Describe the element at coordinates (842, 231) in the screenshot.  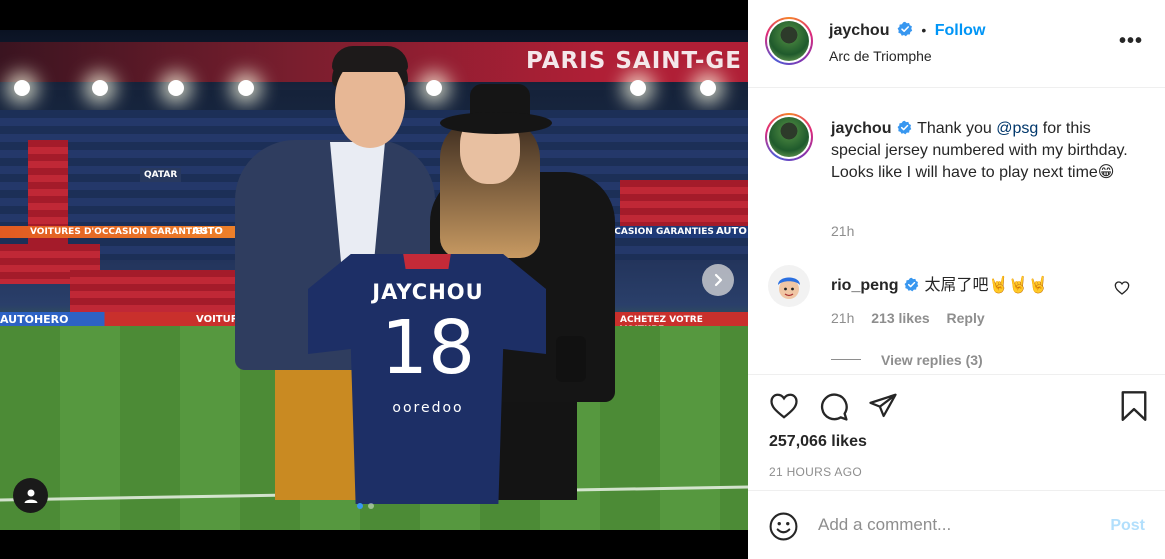
I see `caption-time: 21h` at that location.